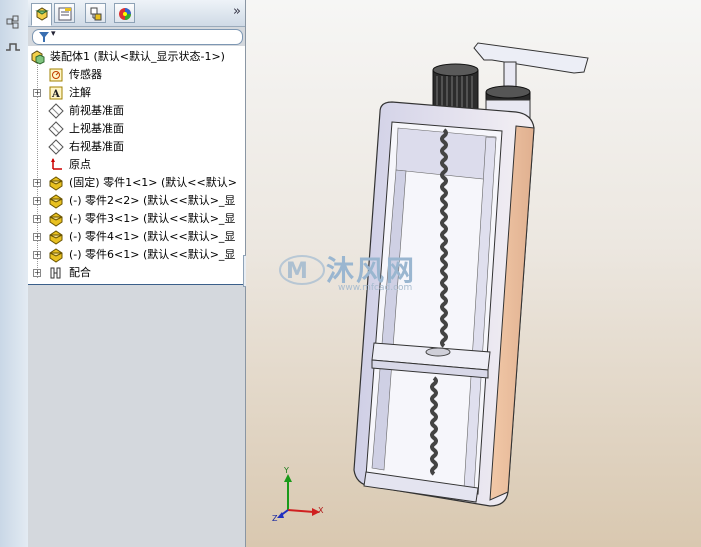  I want to click on tab-featuremanager, so click(41, 14).